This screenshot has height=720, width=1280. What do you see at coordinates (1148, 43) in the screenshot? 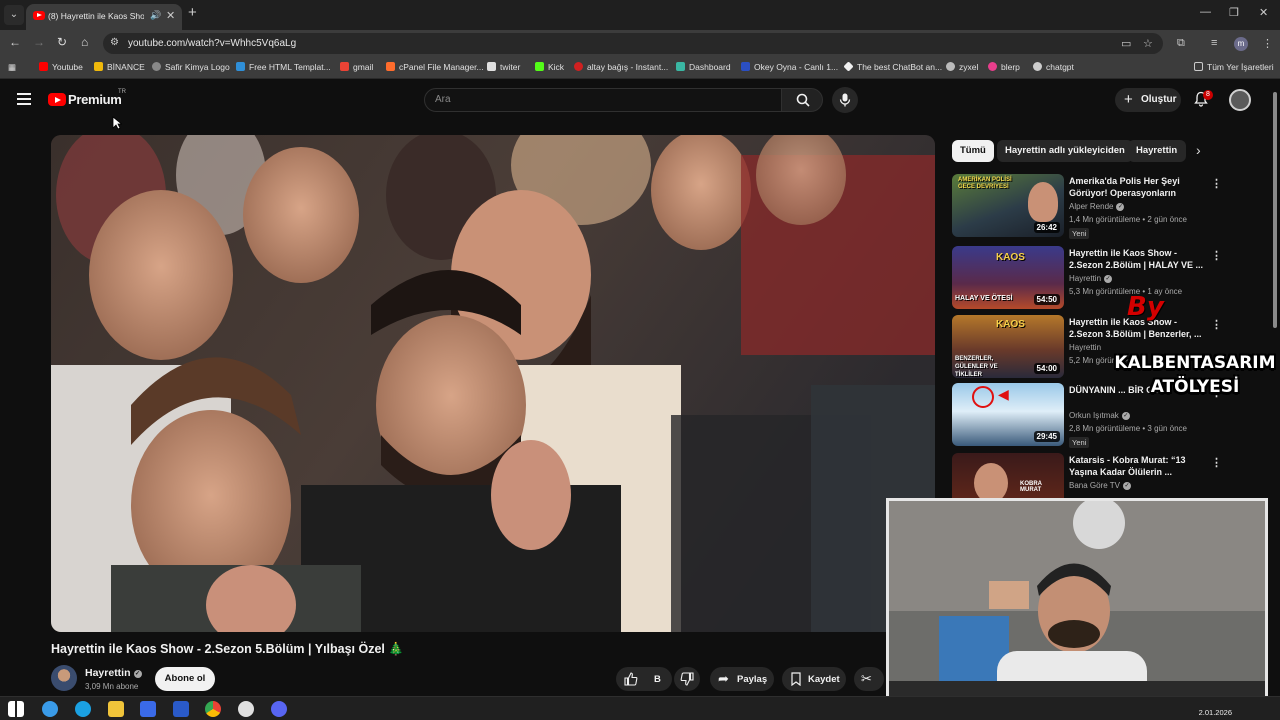
I see `bookmark-star-icon: ☆` at bounding box center [1148, 43].